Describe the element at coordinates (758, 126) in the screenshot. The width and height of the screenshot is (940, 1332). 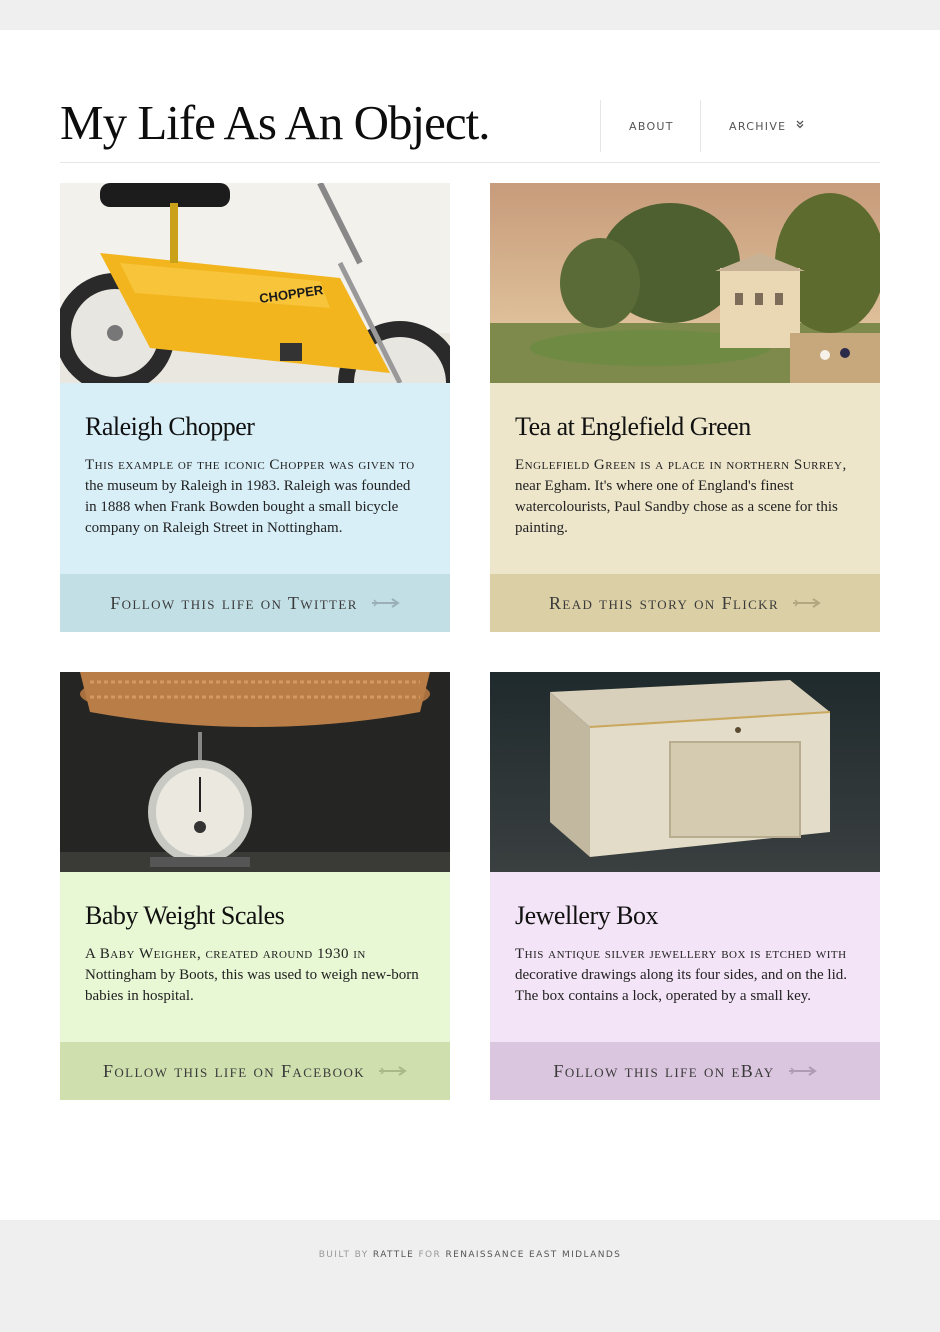
I see `nav-archive-label: ARCHIVE` at that location.